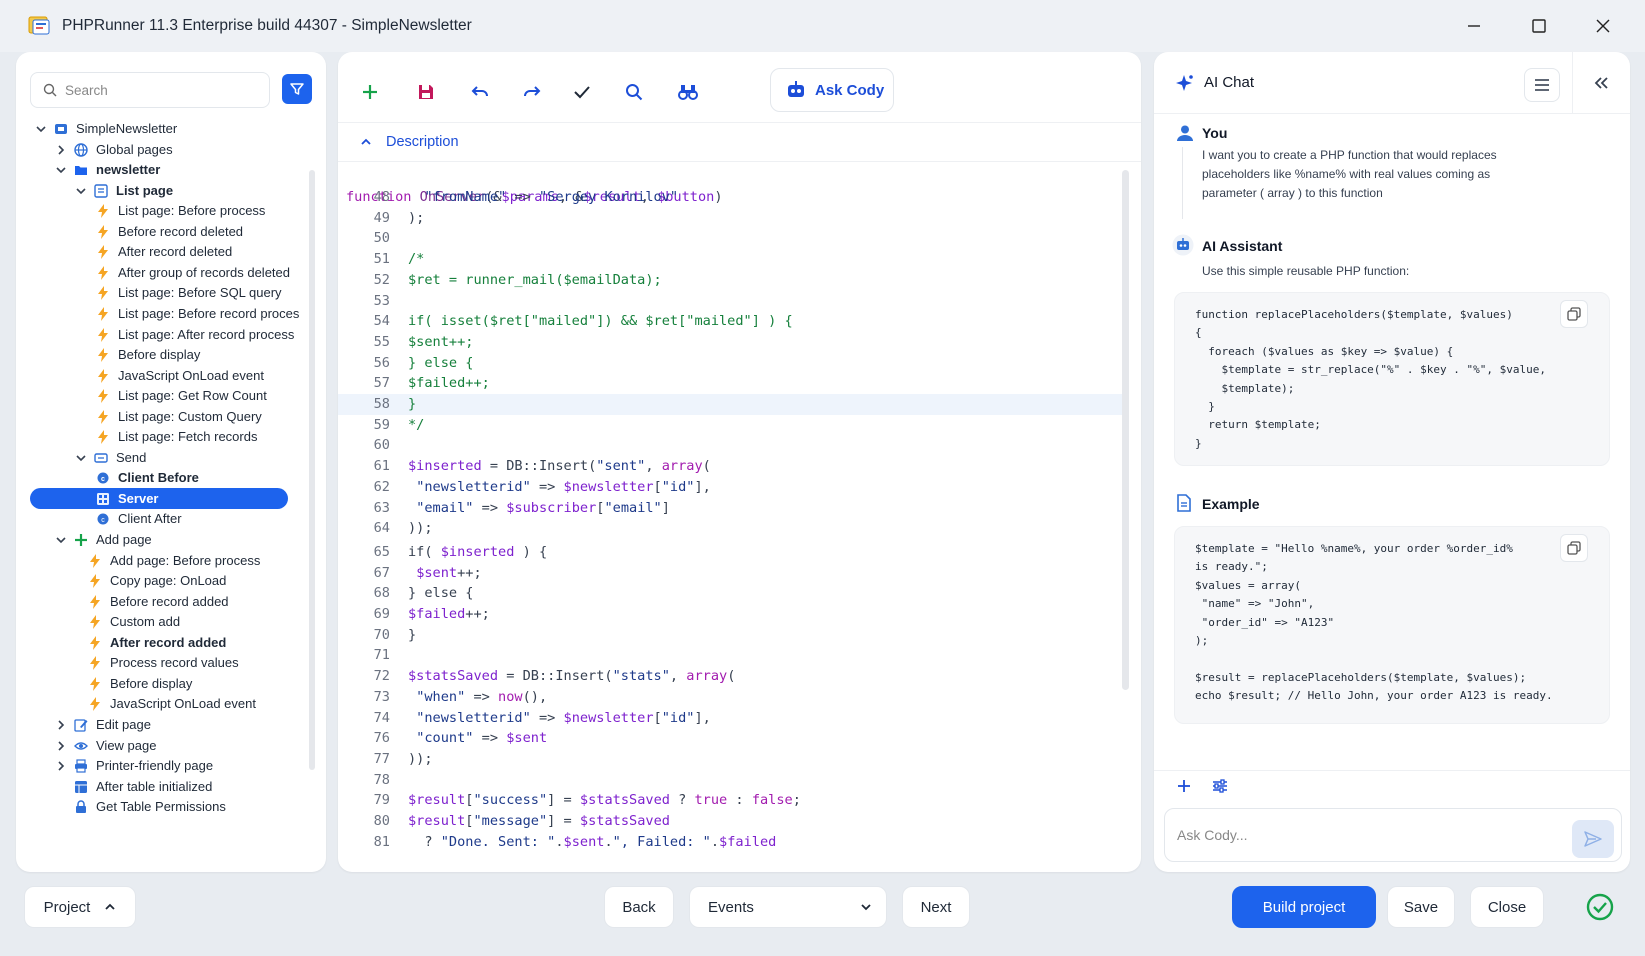 Image resolution: width=1645 pixels, height=956 pixels. Describe the element at coordinates (134, 621) in the screenshot. I see `tree-item-custom-add: Custom add` at that location.